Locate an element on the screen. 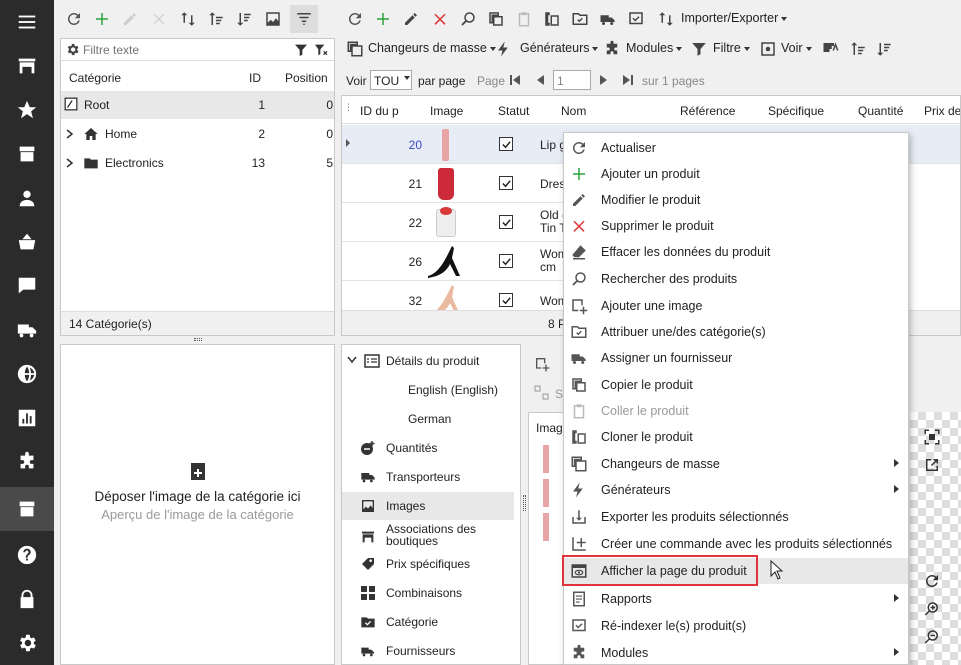 This screenshot has height=665, width=961. sort-icon is located at coordinates (188, 19).